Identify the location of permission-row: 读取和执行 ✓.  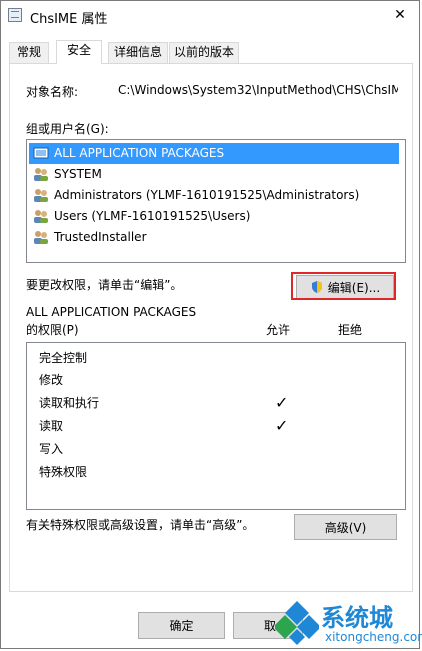
(215, 403).